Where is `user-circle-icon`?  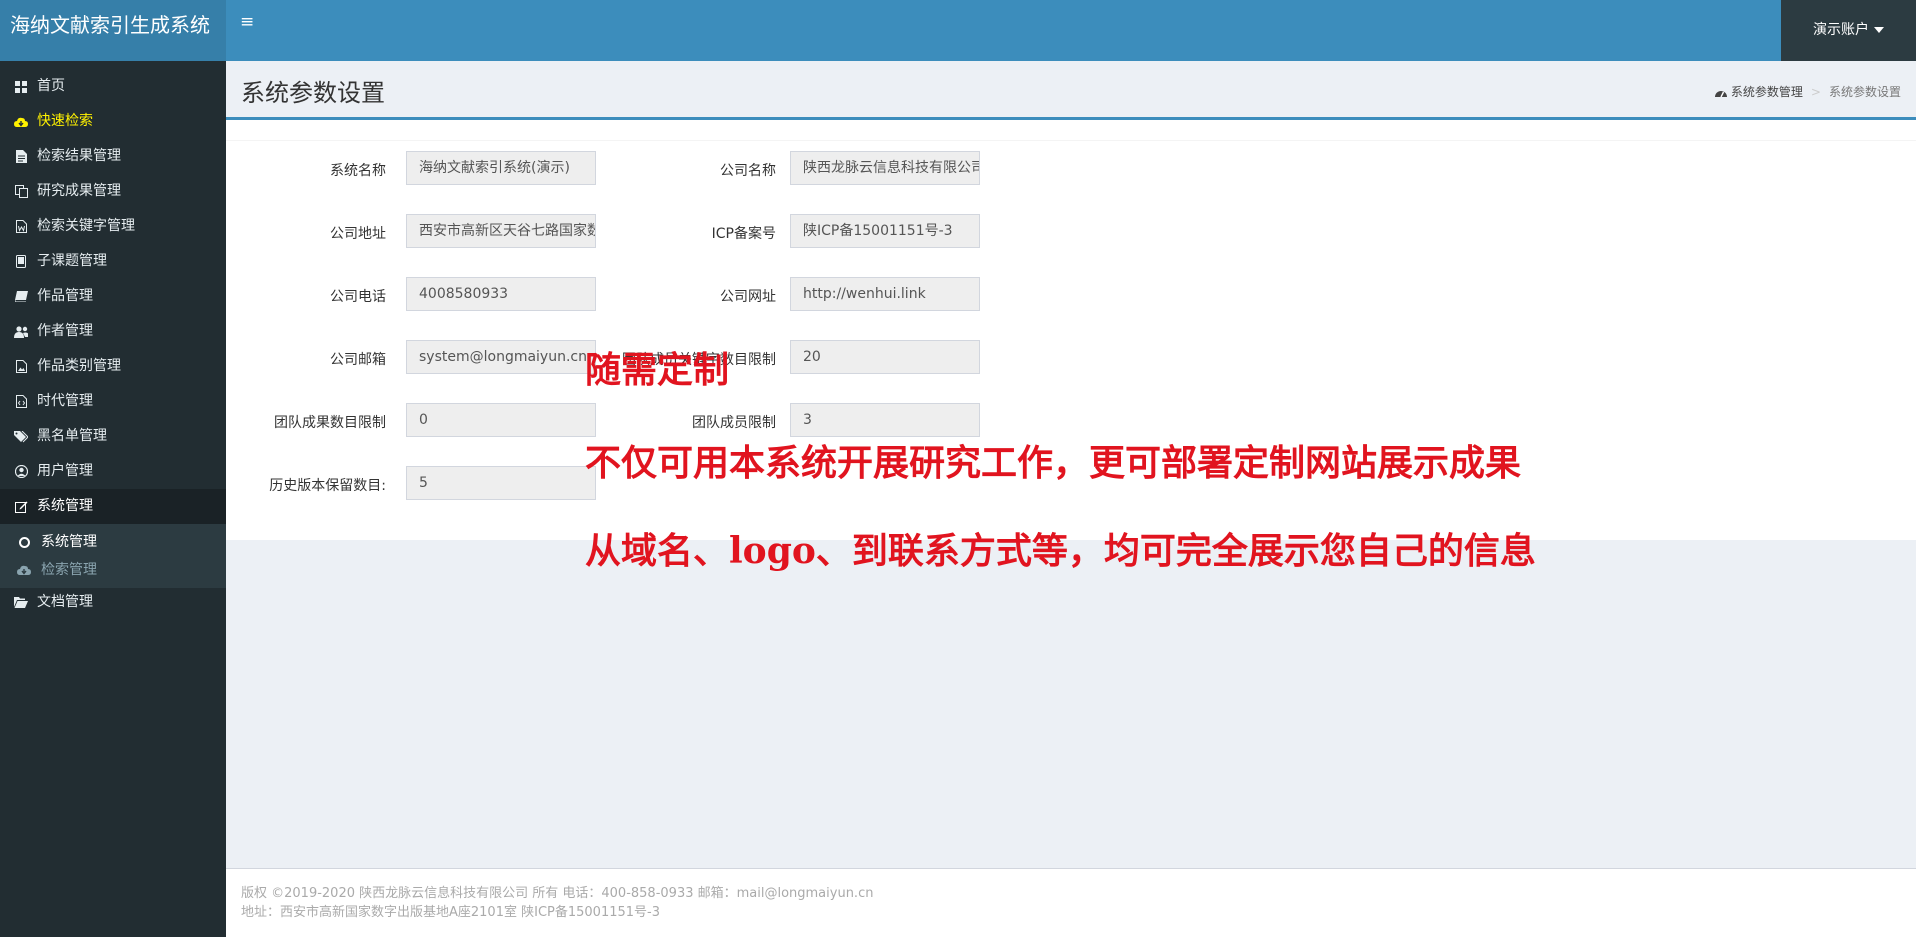 user-circle-icon is located at coordinates (21, 472).